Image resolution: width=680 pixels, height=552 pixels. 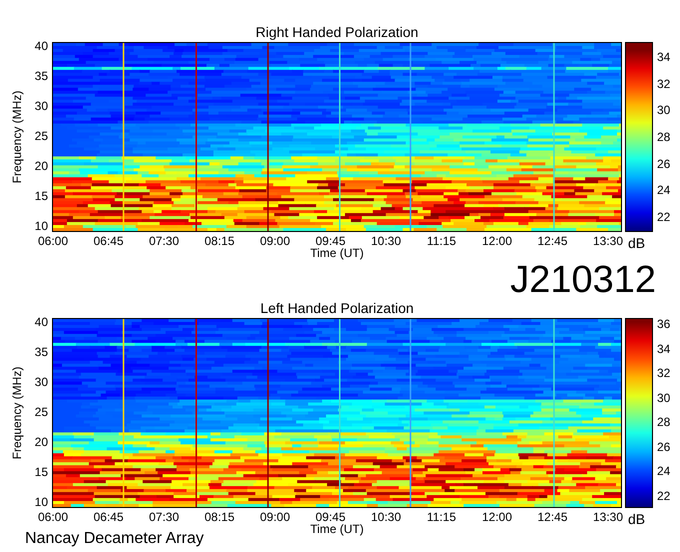 What do you see at coordinates (337, 32) in the screenshot?
I see `panel-title: Right Handed Polarization` at bounding box center [337, 32].